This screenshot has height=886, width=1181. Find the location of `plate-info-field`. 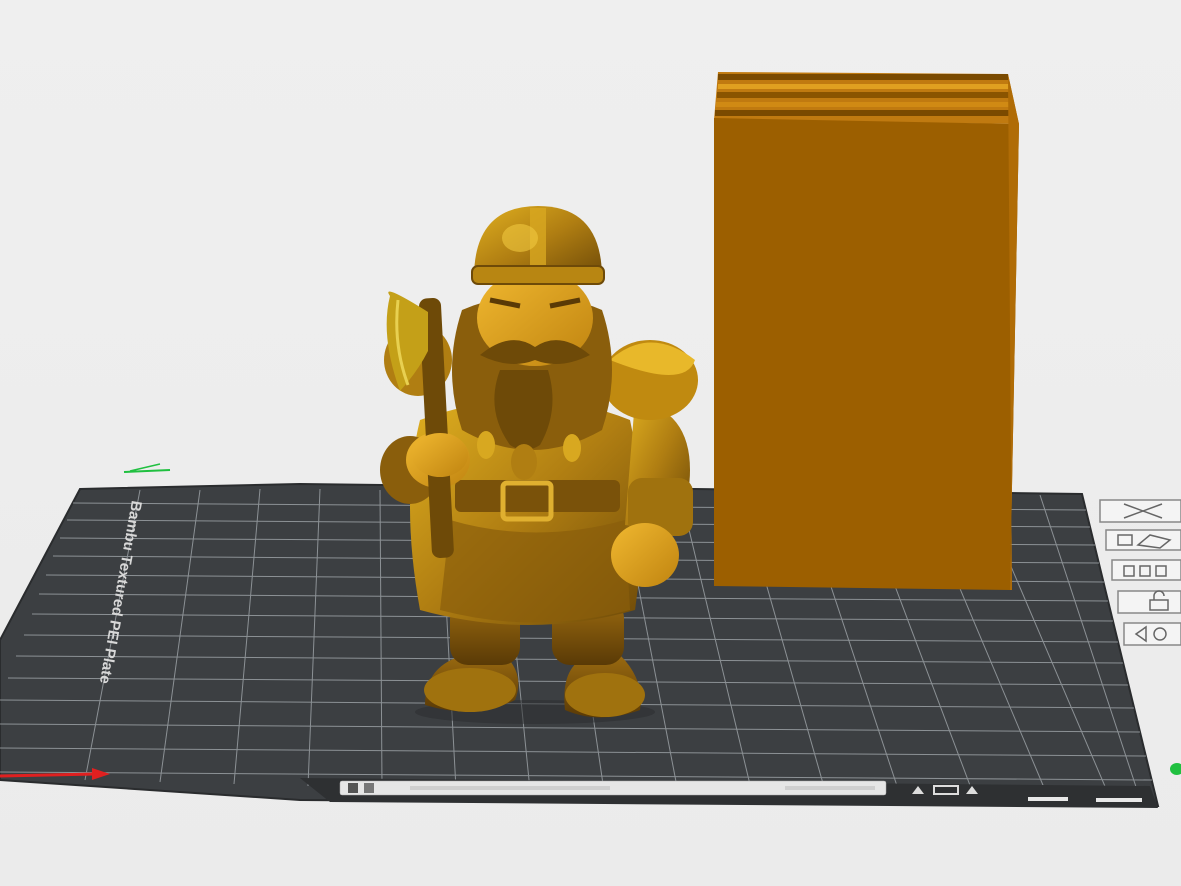

plate-info-field is located at coordinates (830, 788).